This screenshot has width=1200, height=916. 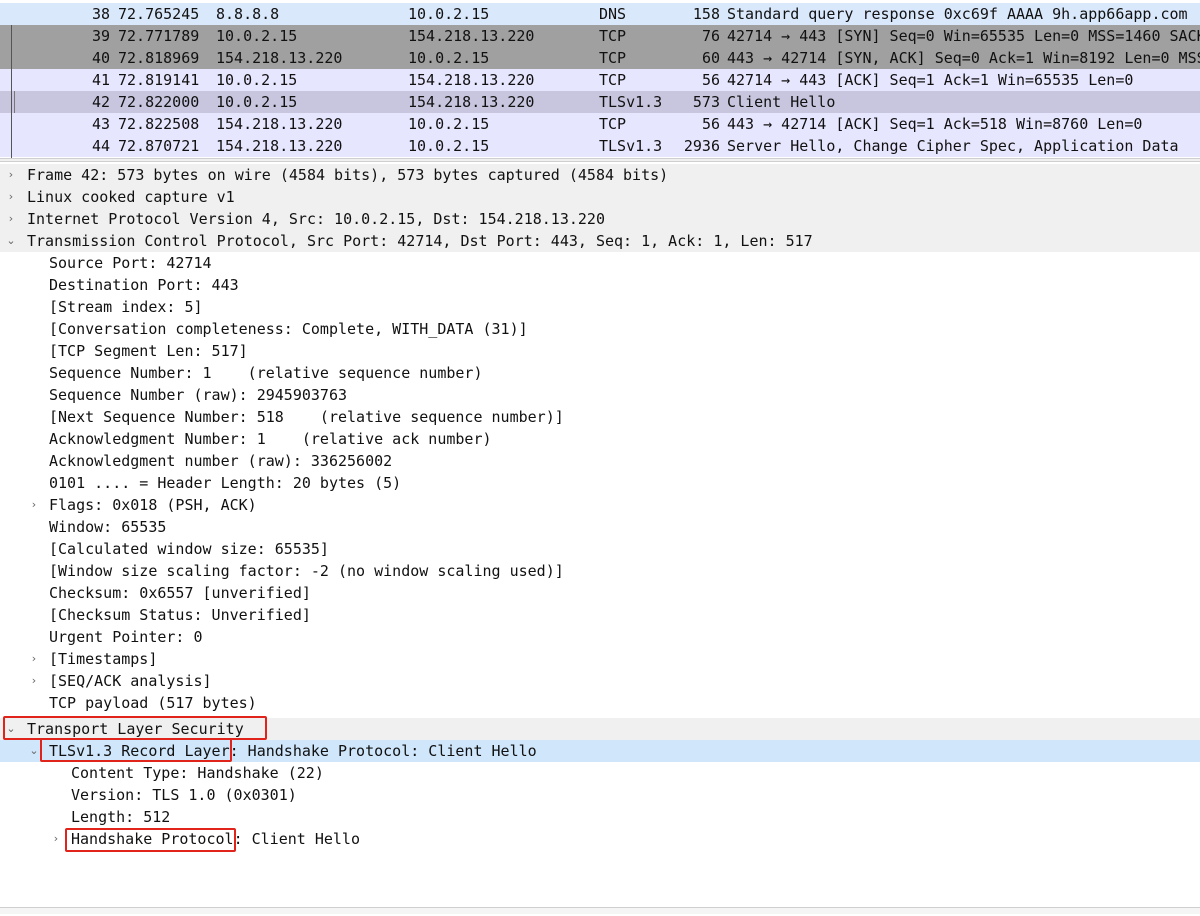 What do you see at coordinates (14, 102) in the screenshot?
I see `related-packet-marker` at bounding box center [14, 102].